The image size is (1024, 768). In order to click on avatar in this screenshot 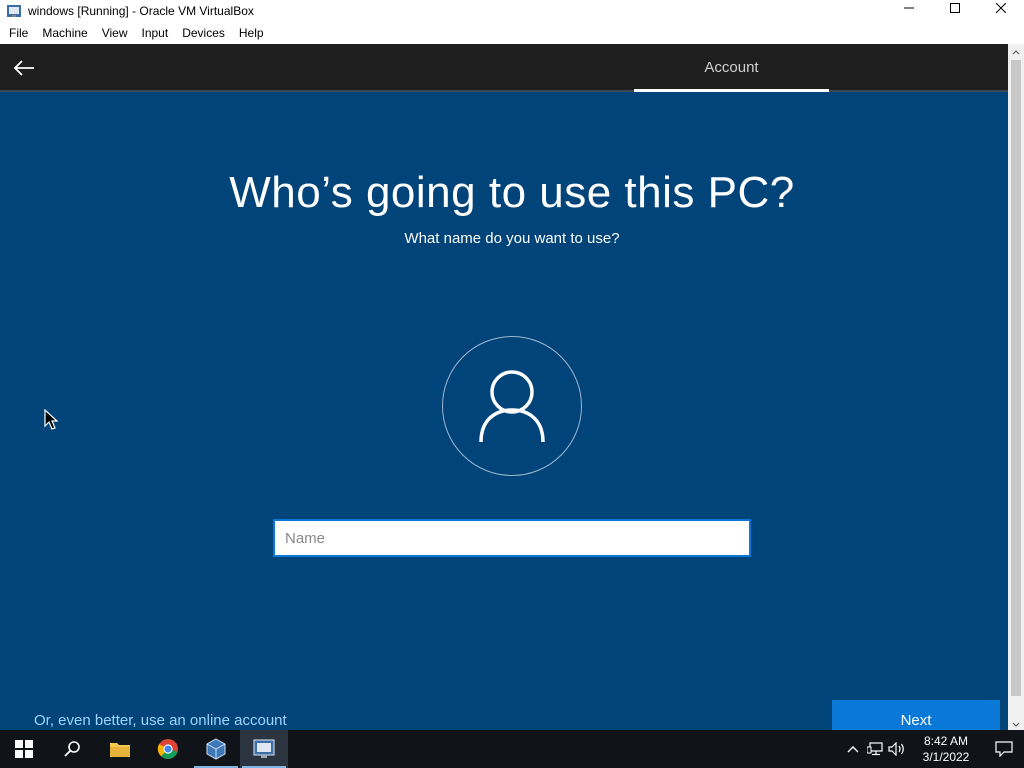, I will do `click(512, 406)`.